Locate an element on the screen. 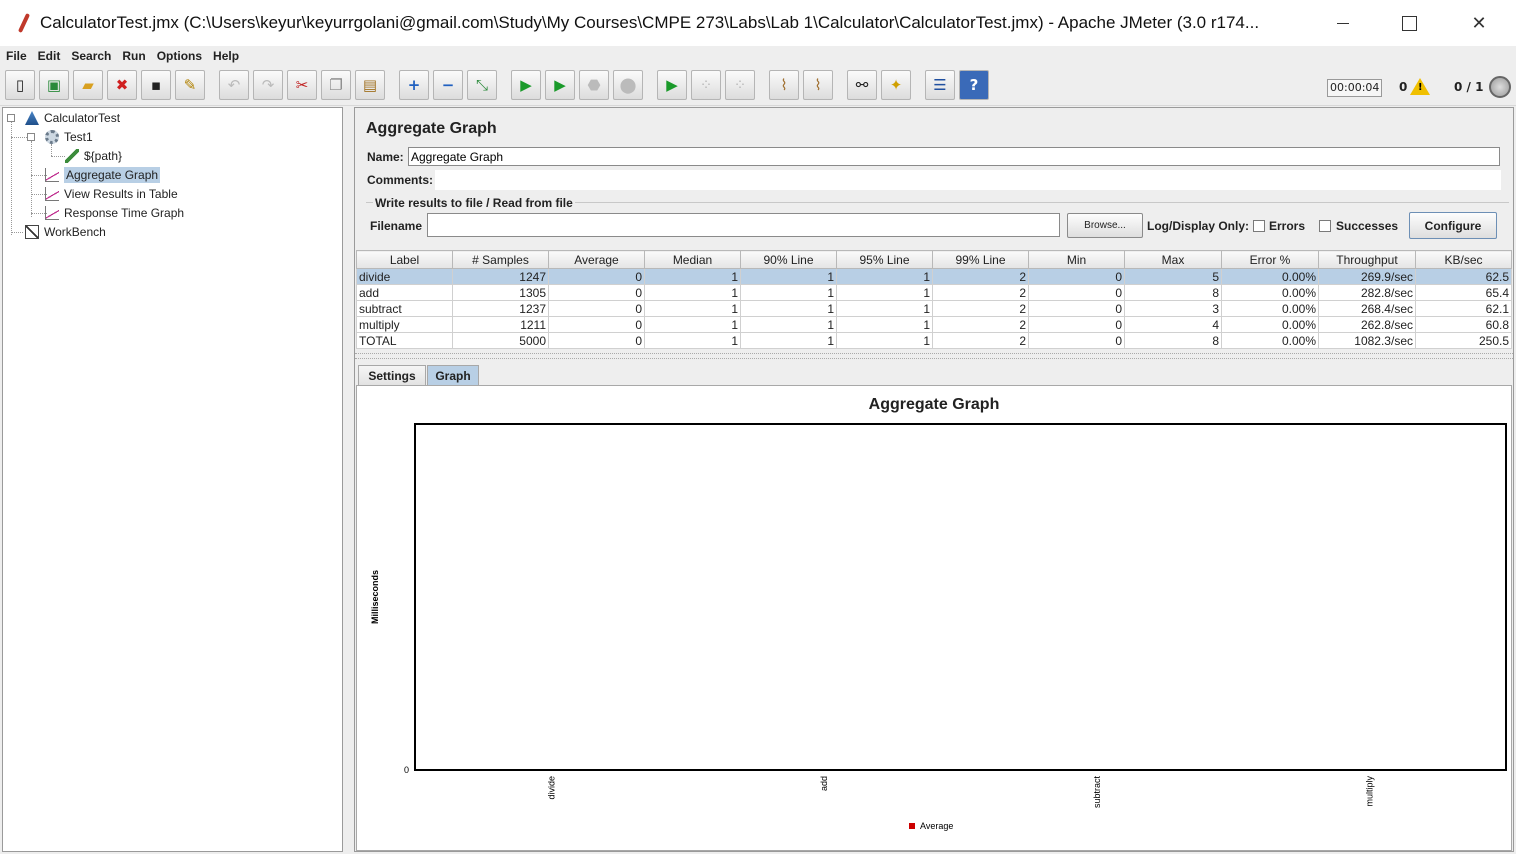 This screenshot has width=1516, height=854. expand-icon: + is located at coordinates (414, 85).